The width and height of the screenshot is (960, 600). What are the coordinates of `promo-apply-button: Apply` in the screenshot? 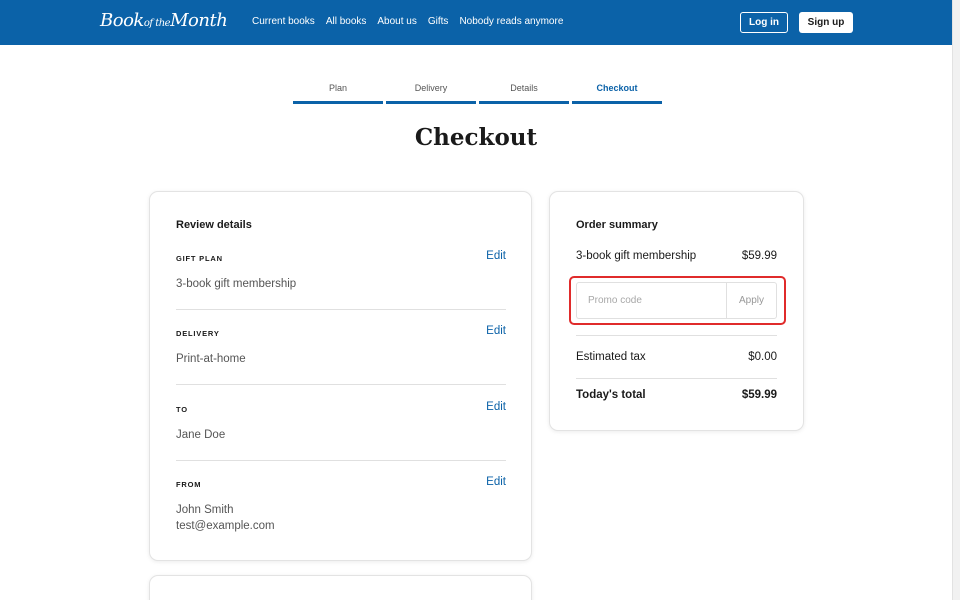 It's located at (751, 300).